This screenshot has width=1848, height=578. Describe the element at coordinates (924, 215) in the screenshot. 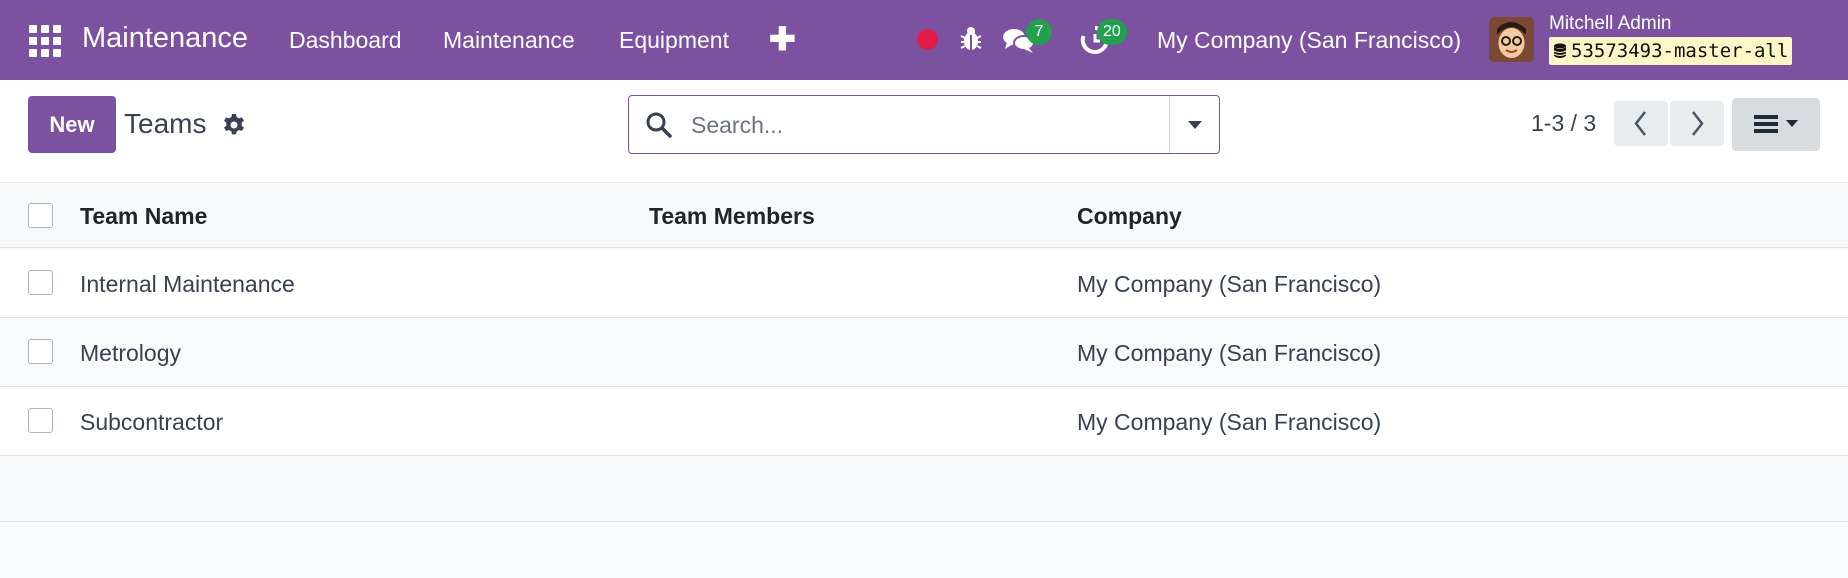

I see `table-header: Team Name Team Members Company` at that location.